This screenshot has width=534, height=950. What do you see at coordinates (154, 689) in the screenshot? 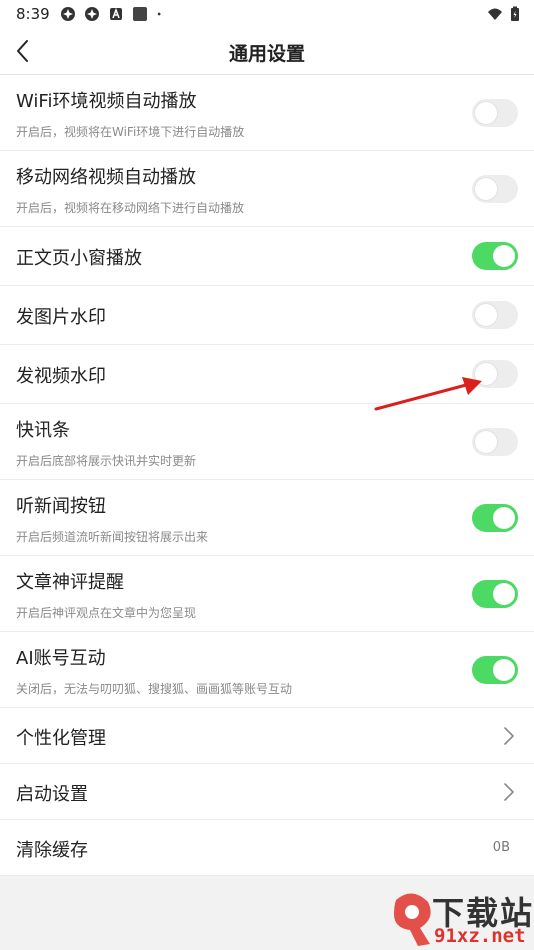
I see `setting-subtitle: 关闭后，无法与叨叨狐、搜搜狐、画画狐等账号互动` at bounding box center [154, 689].